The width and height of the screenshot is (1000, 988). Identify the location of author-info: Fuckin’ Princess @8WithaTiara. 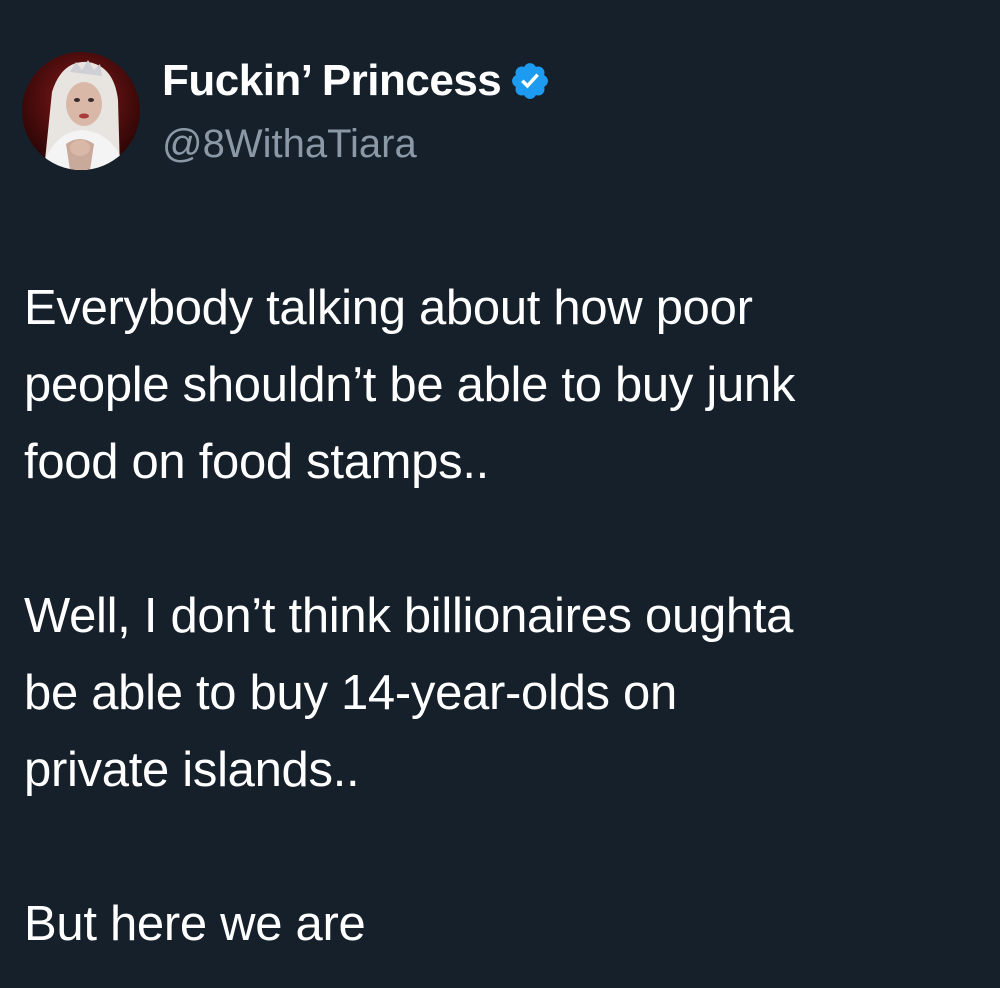
(356, 111).